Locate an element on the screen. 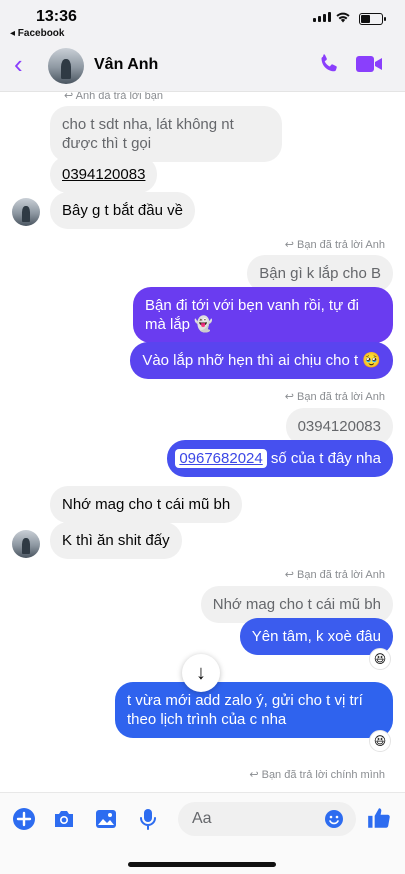  reply-indicator: ↩ Bạn đã trả lời chính mình is located at coordinates (317, 775).